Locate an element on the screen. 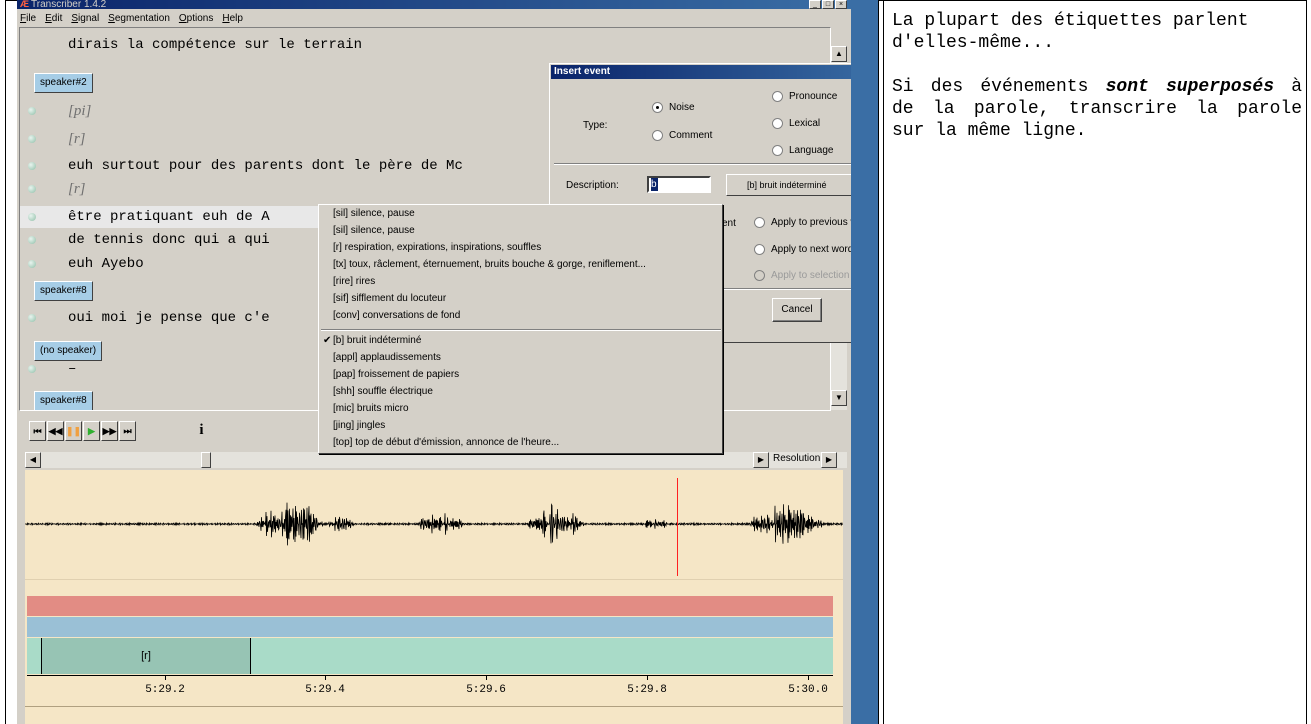 The width and height of the screenshot is (1311, 724). segment-track-topic is located at coordinates (430, 606).